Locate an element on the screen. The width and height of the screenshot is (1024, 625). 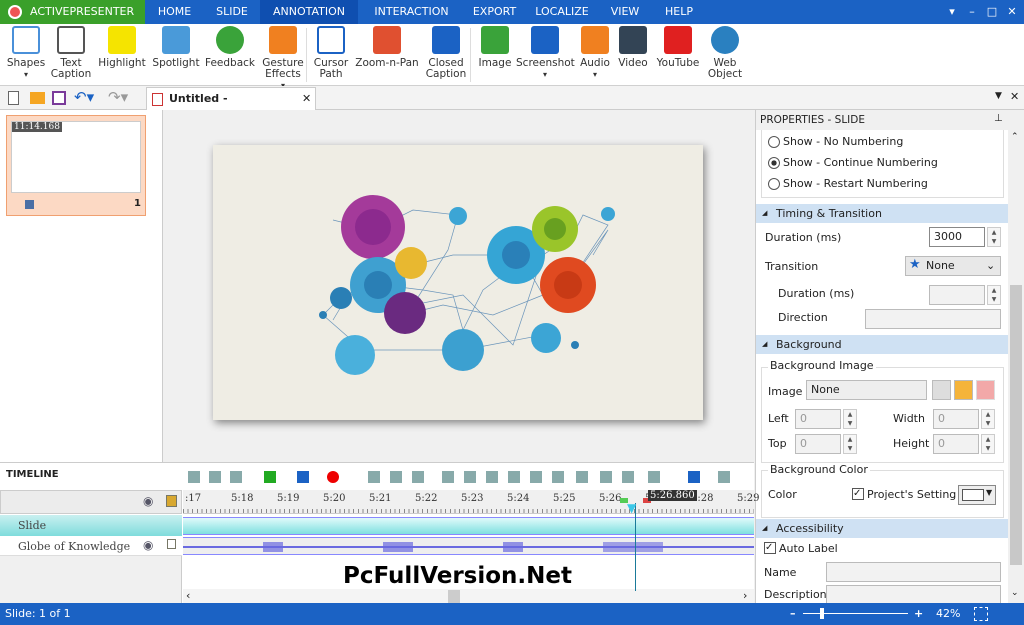
left-spinner: ▲ ▼ is located at coordinates (850, 419).